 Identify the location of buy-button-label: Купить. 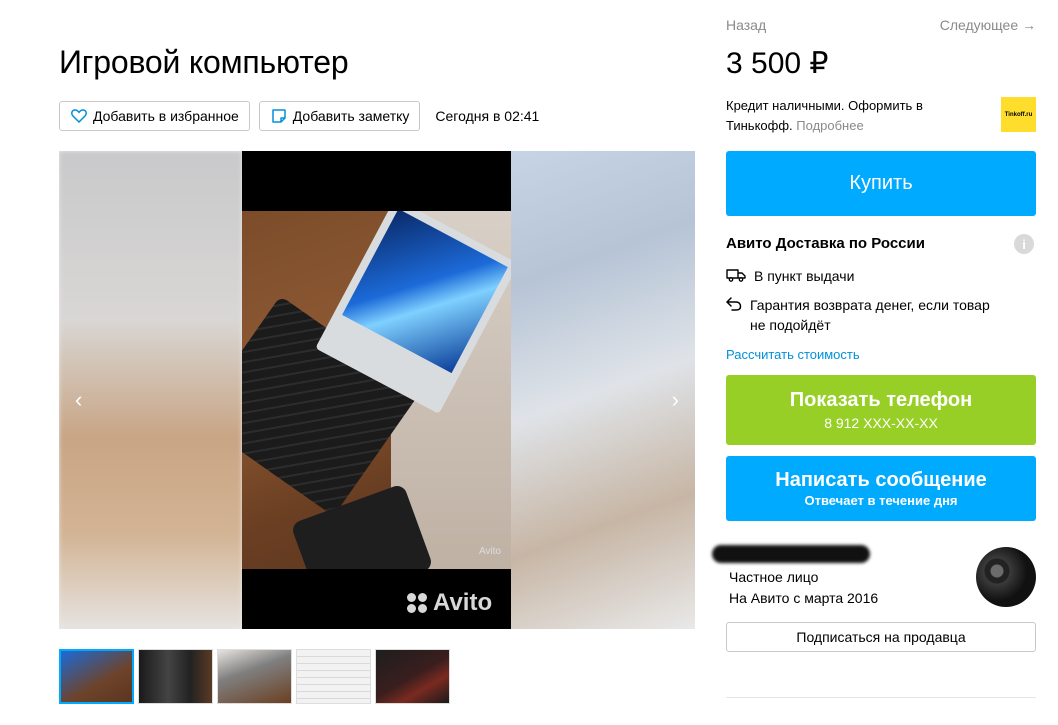
(881, 183).